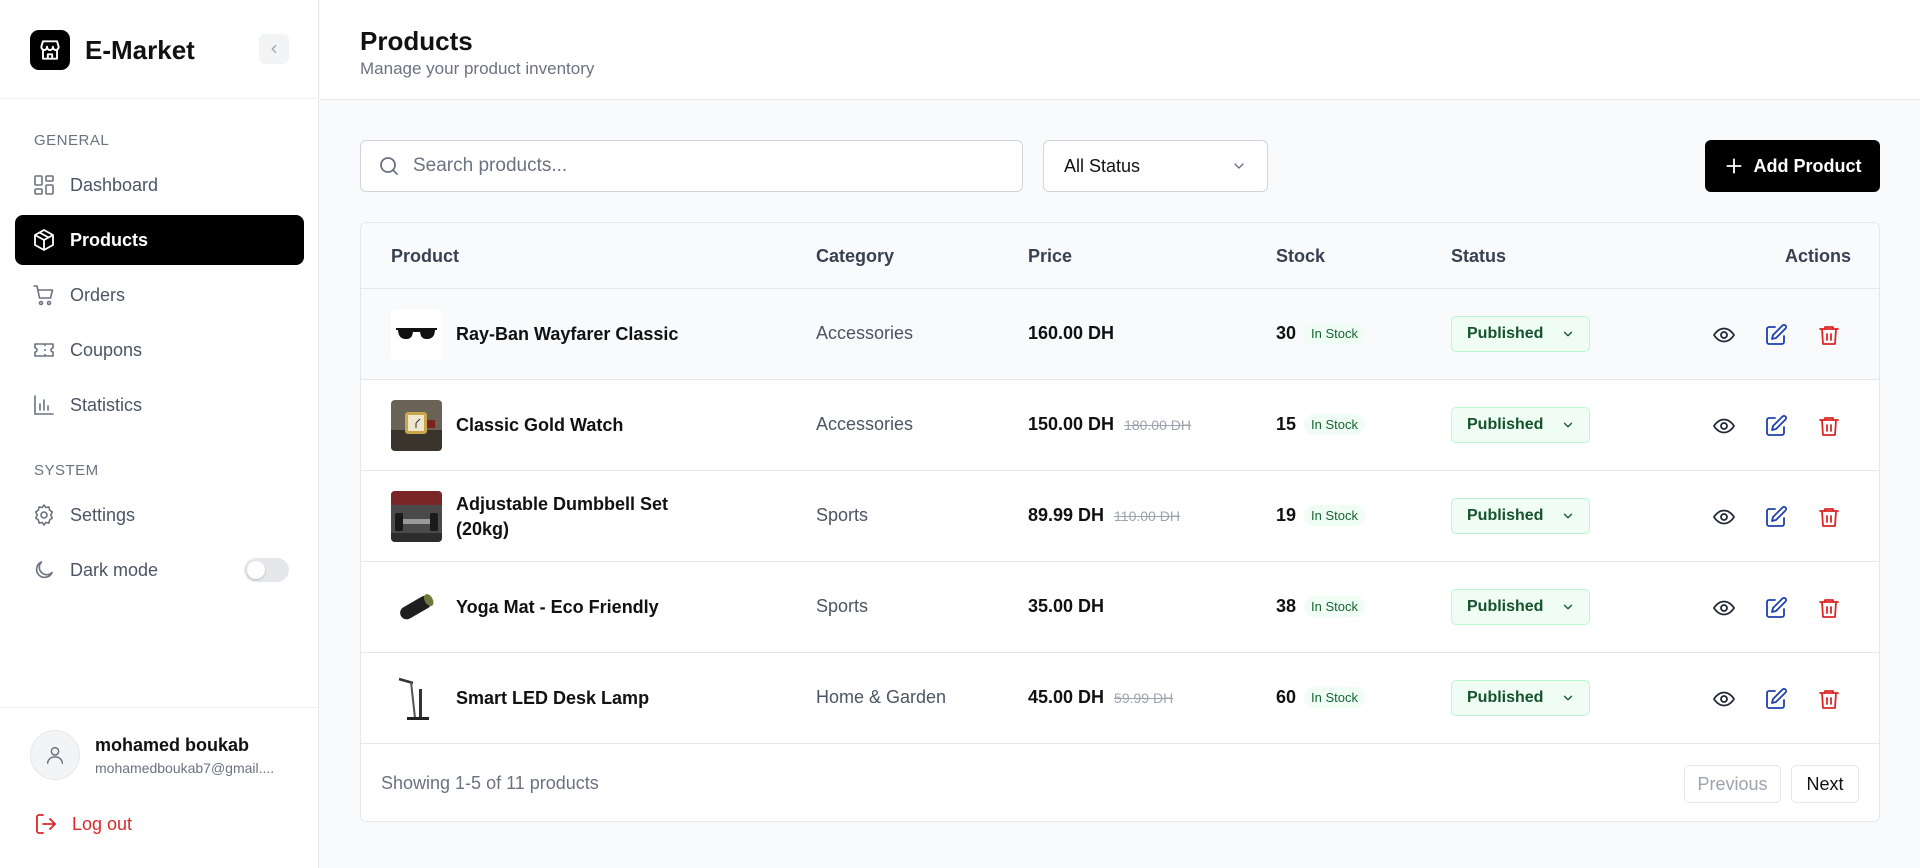 The width and height of the screenshot is (1920, 868). What do you see at coordinates (416, 607) in the screenshot?
I see `product-image-yoga-mat` at bounding box center [416, 607].